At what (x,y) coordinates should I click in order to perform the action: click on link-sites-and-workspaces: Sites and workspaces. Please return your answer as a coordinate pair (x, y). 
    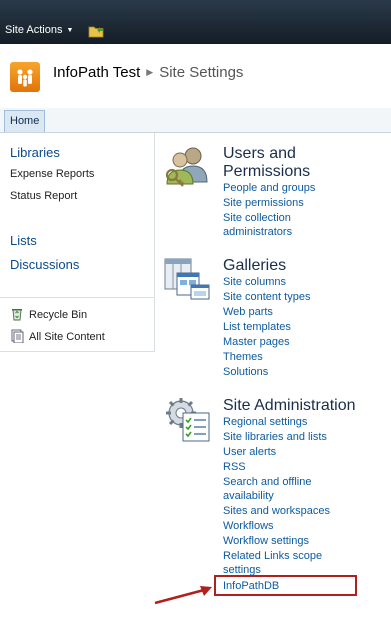
    Looking at the image, I should click on (276, 511).